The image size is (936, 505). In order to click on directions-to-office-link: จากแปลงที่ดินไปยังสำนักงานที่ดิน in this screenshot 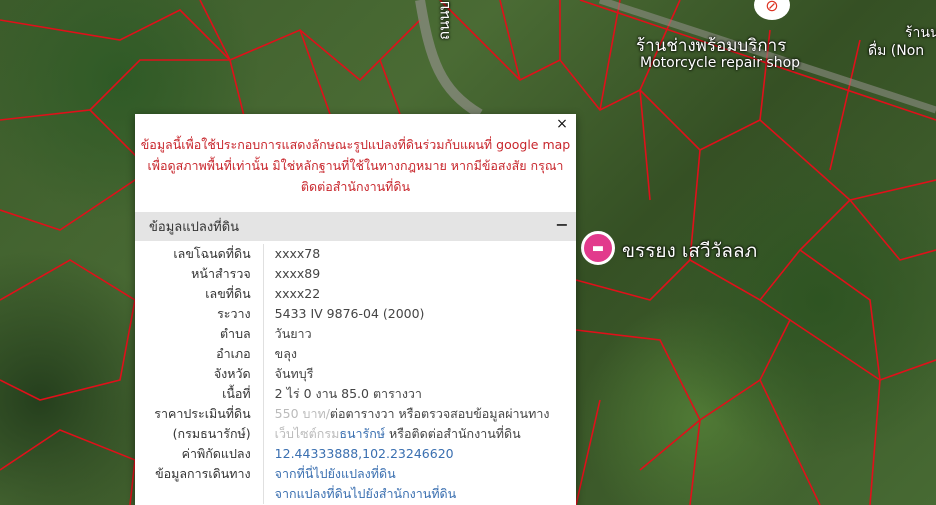, I will do `click(366, 493)`.